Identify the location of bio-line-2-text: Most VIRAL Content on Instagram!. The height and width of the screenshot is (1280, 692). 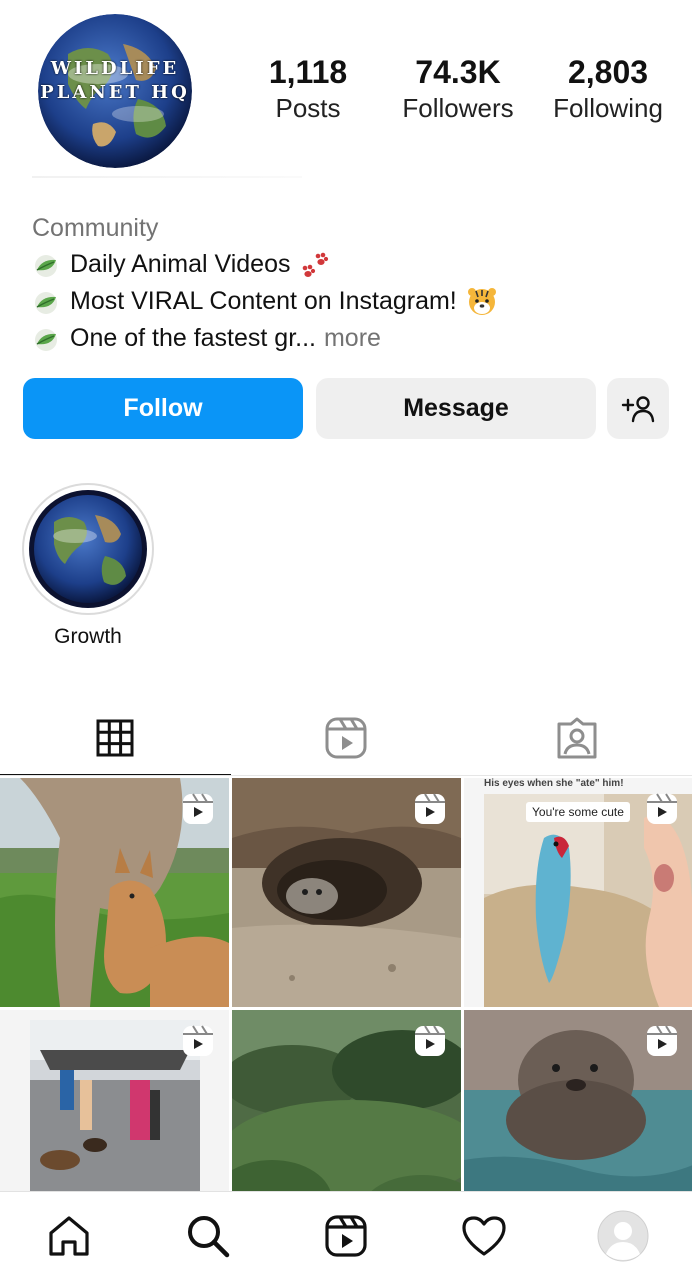
(263, 301).